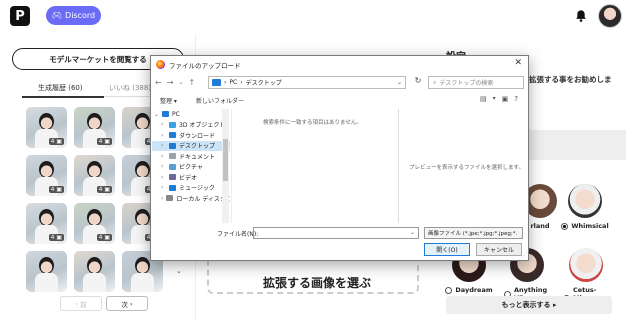  Describe the element at coordinates (483, 99) in the screenshot. I see `view-mode-icon: ▤` at that location.